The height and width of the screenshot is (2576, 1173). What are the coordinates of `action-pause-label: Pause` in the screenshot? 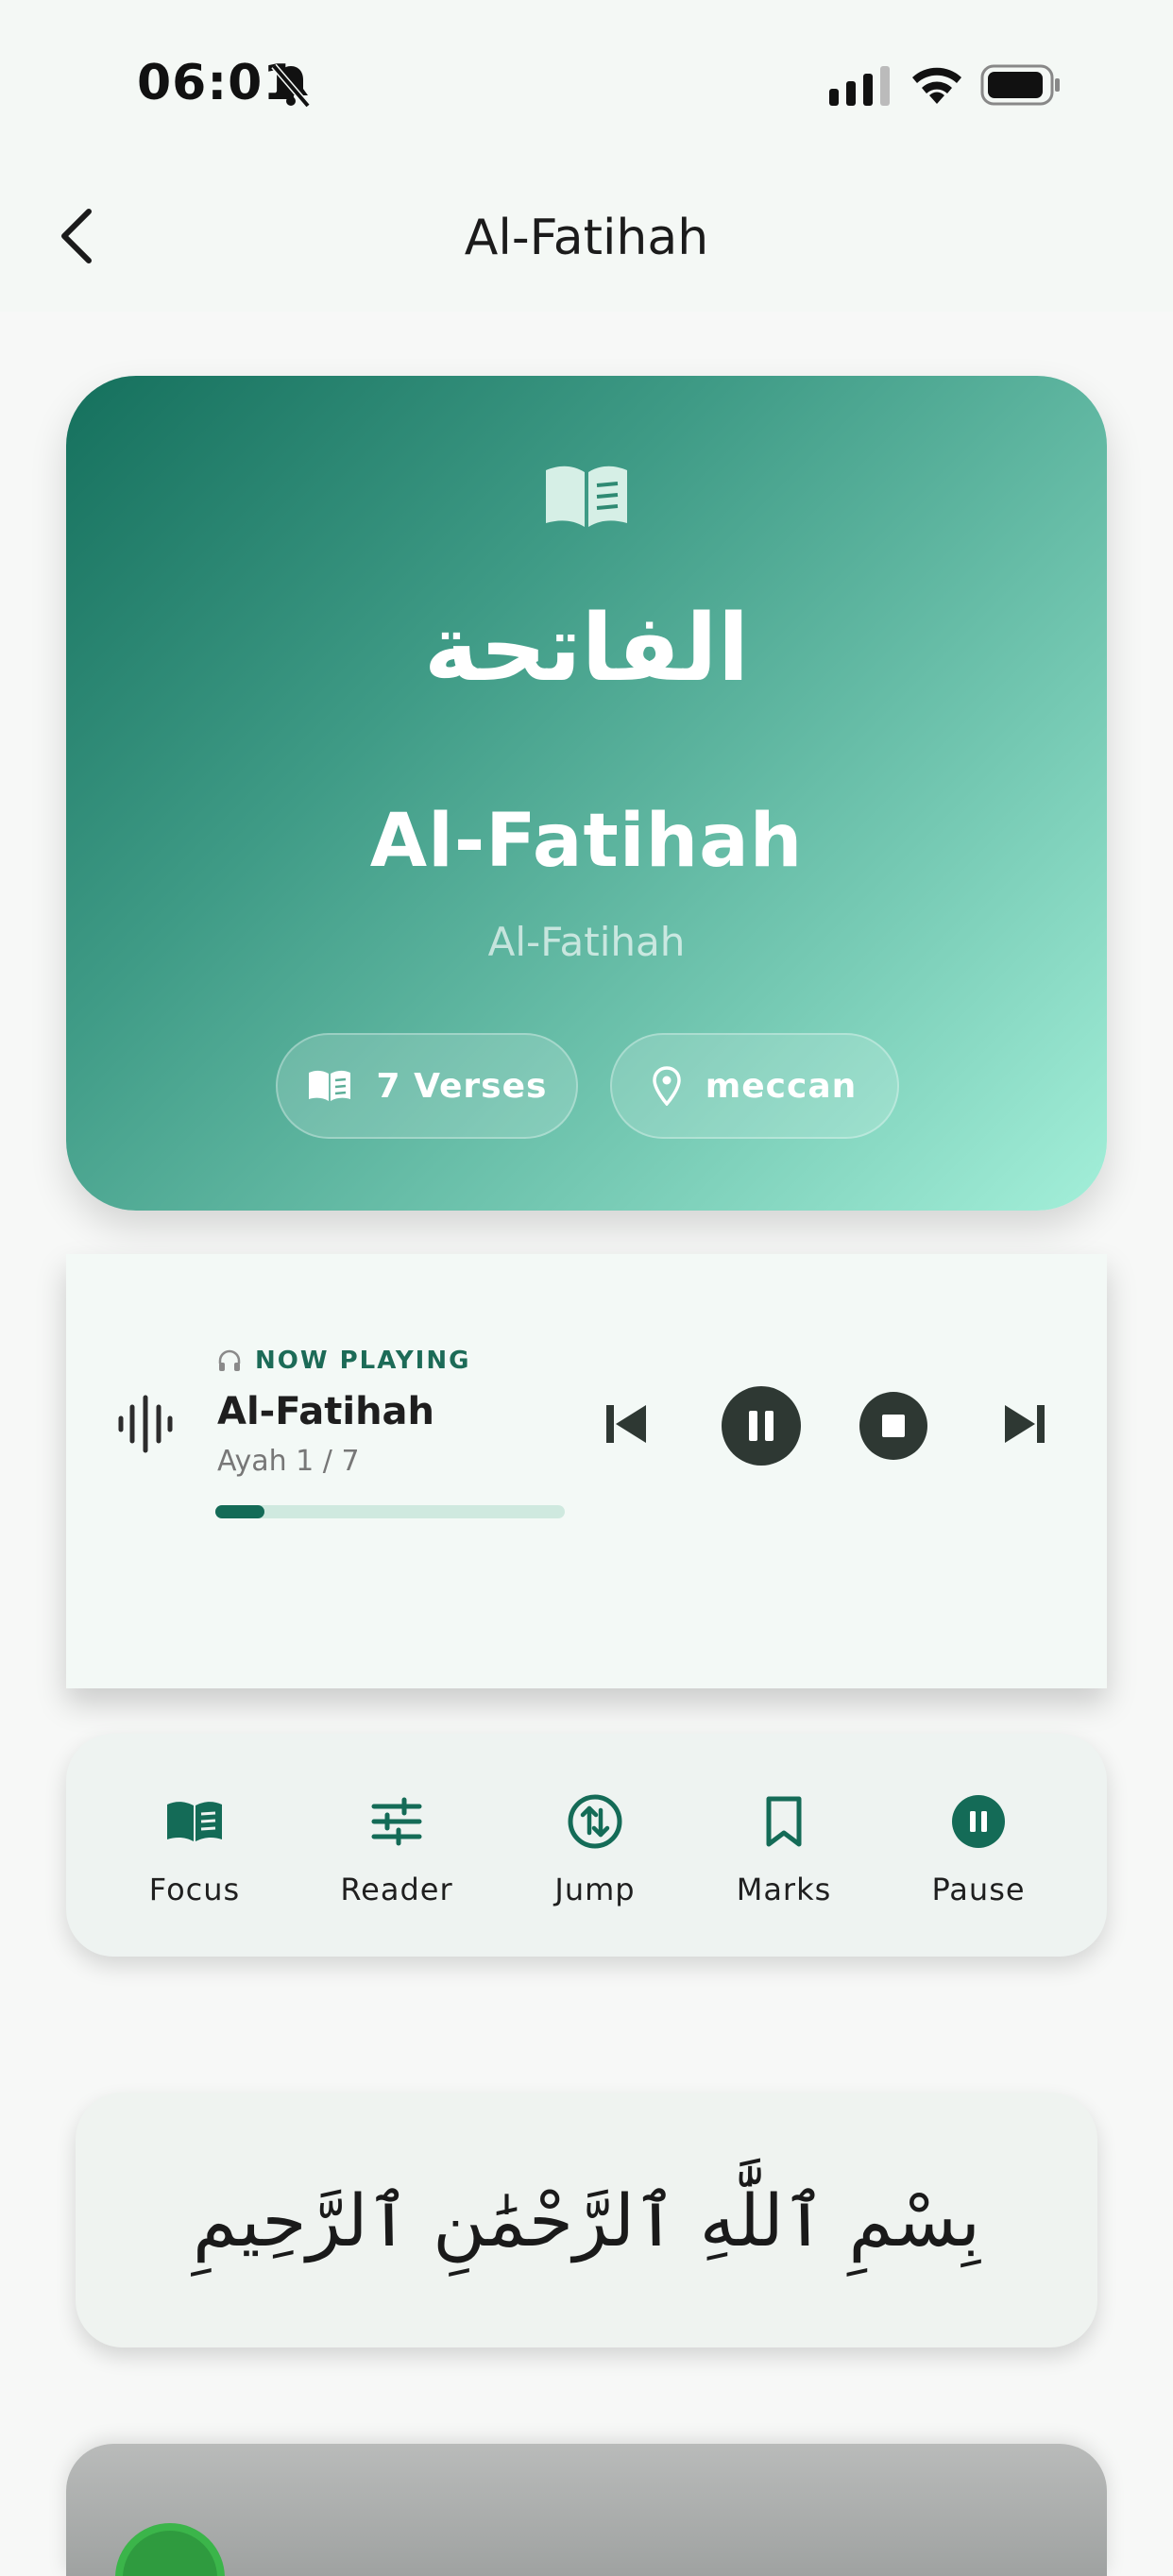 It's located at (978, 1889).